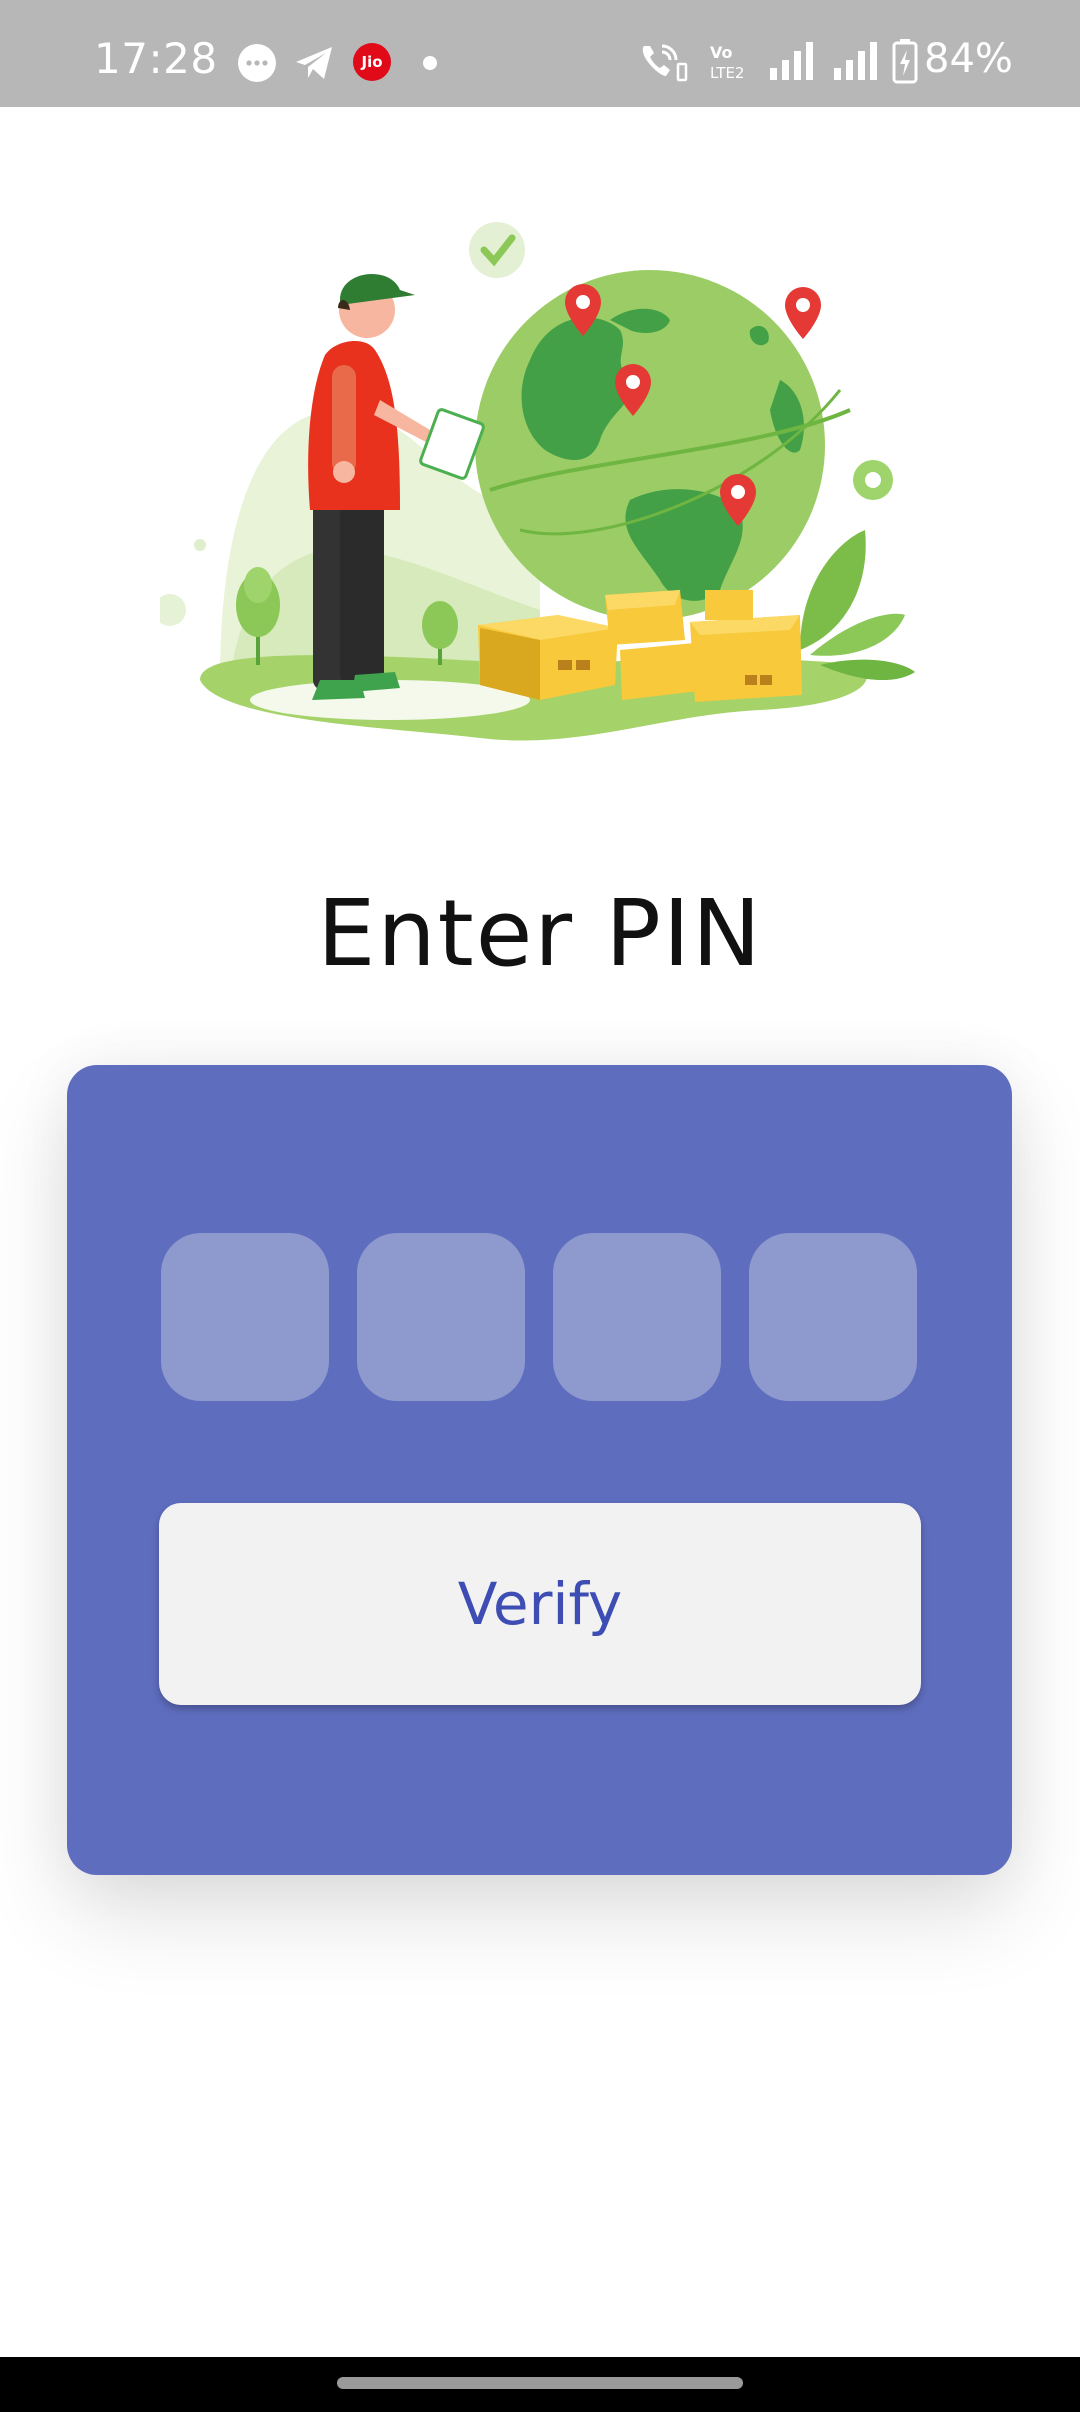 This screenshot has height=2412, width=1080. Describe the element at coordinates (314, 63) in the screenshot. I see `telegram-icon` at that location.